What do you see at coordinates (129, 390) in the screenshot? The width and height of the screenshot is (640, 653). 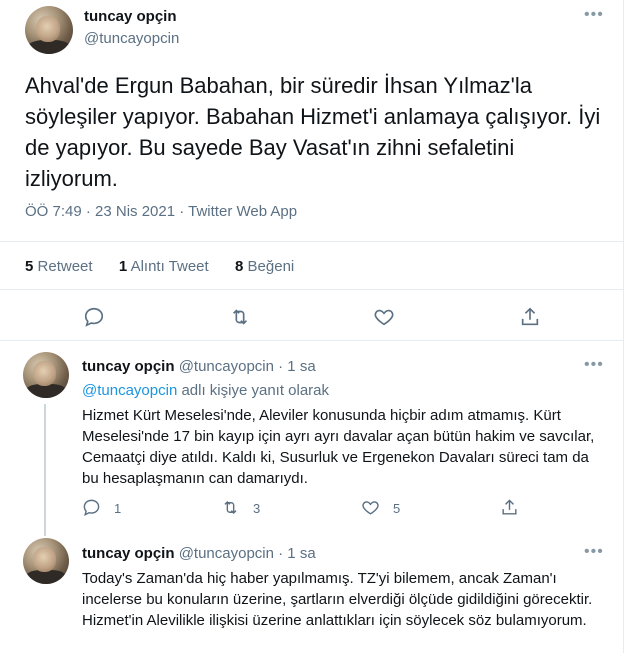 I see `reply-to-handle: @tuncayopcin` at bounding box center [129, 390].